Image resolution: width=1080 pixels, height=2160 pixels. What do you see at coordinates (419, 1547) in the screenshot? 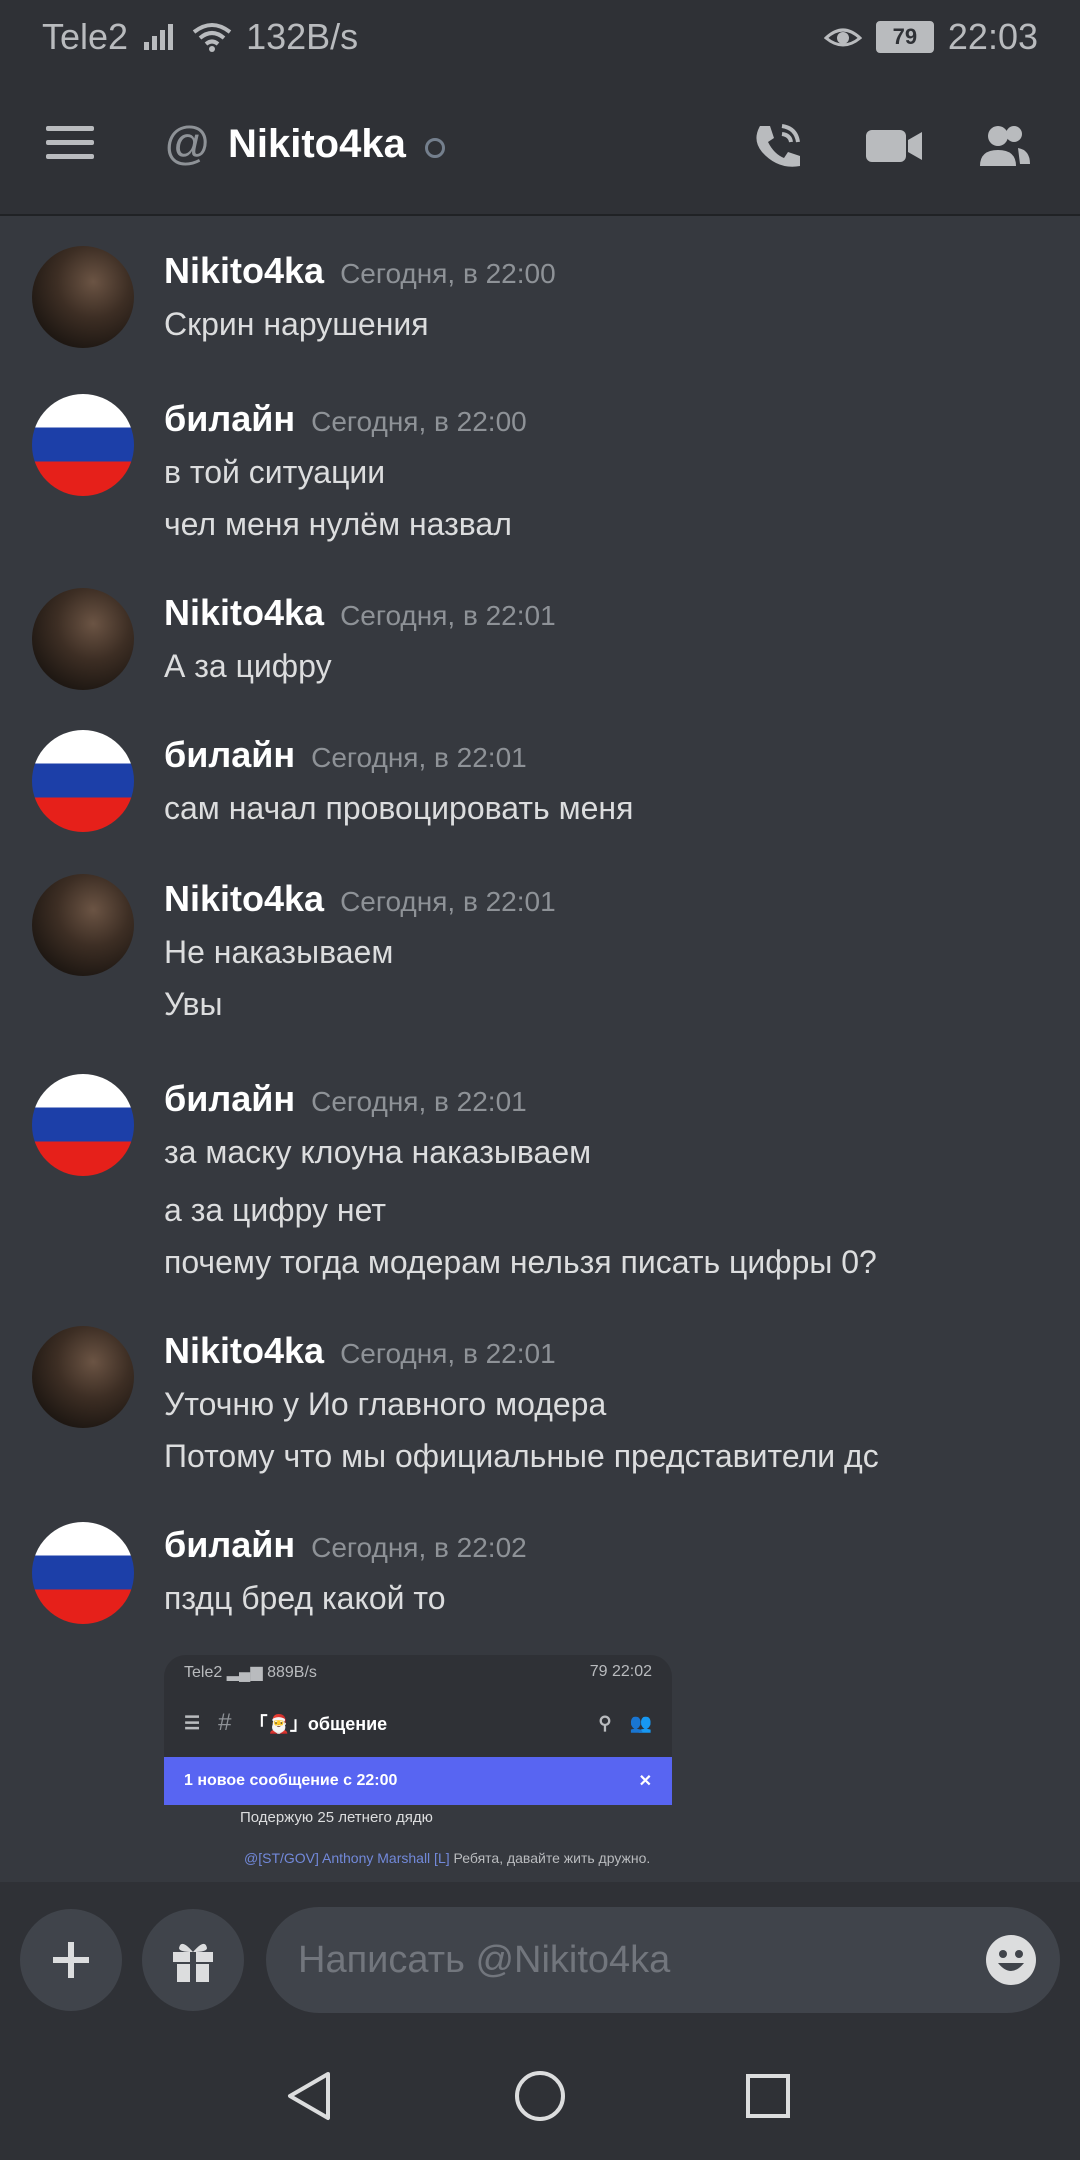
I see `message-timestamp: Сегодня, в 22:02` at bounding box center [419, 1547].